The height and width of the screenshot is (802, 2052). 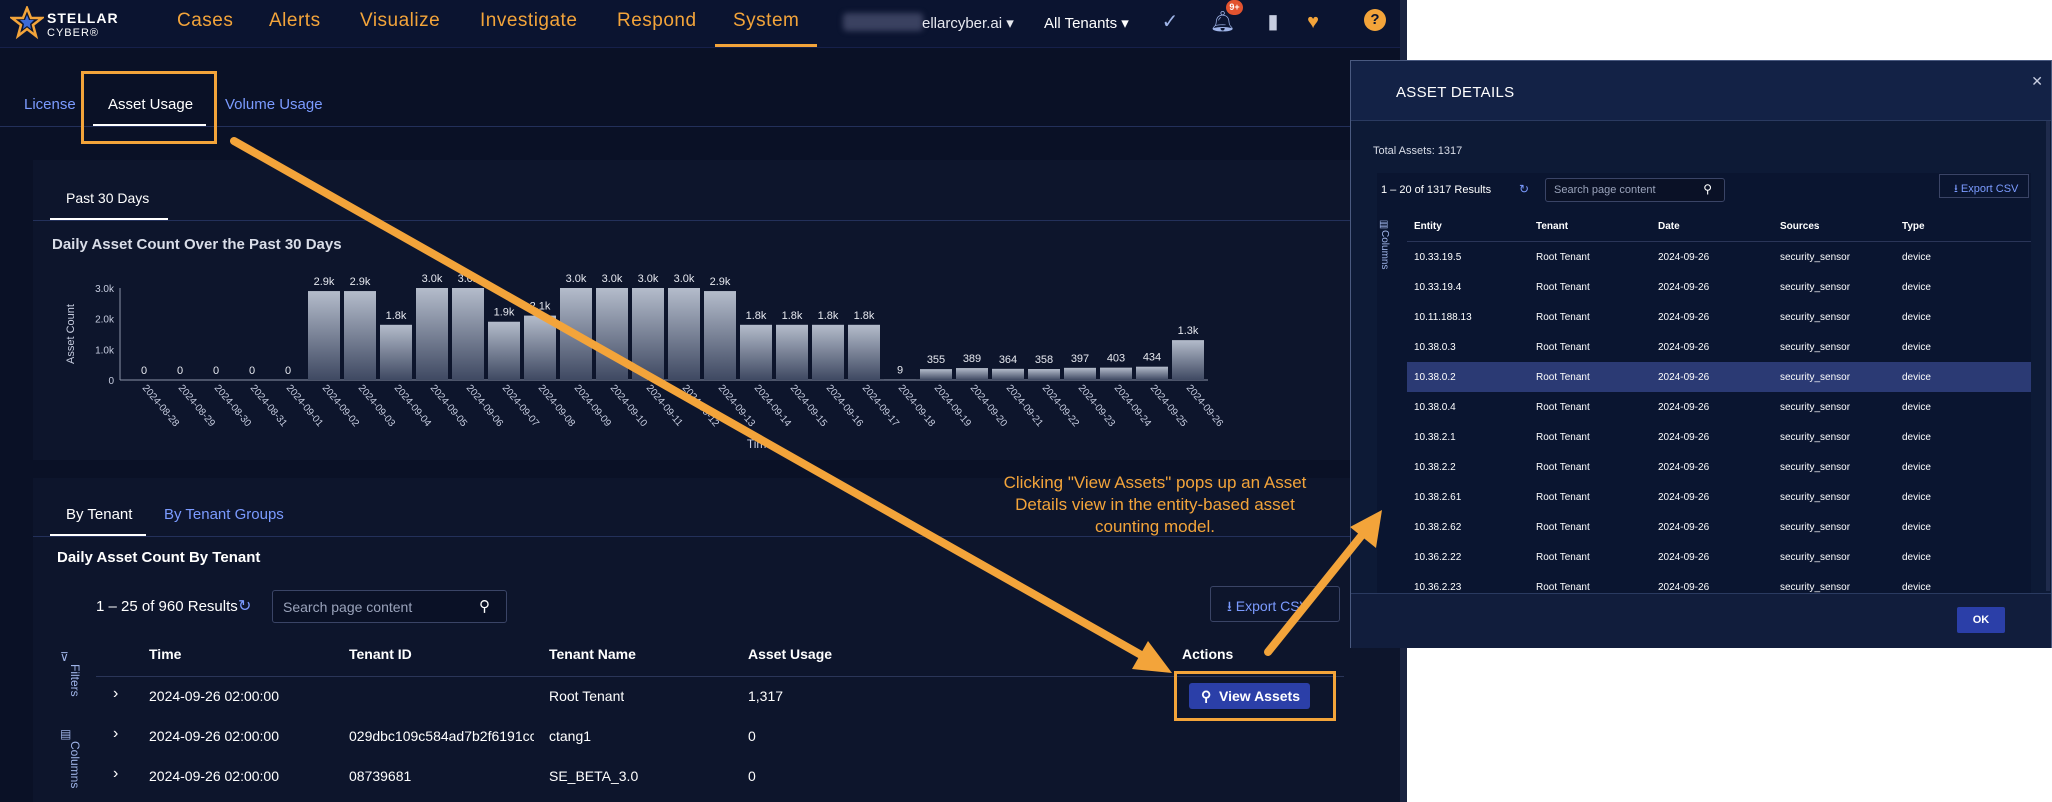 I want to click on user-menu: ellarcyber.ai ▾, so click(x=968, y=23).